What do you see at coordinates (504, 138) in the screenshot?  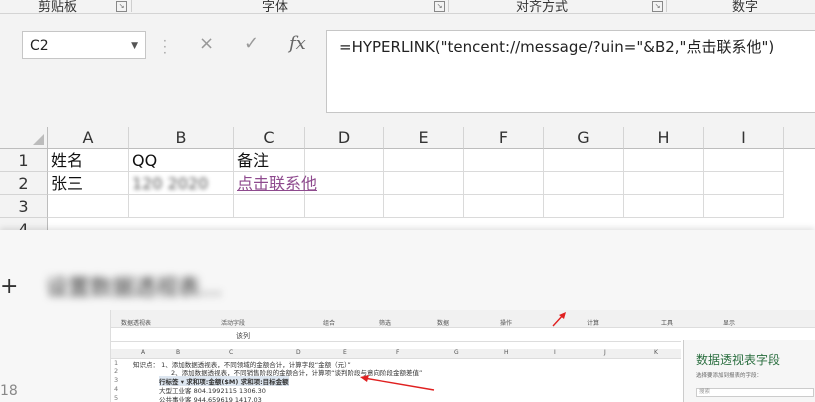 I see `column-header-f: F` at bounding box center [504, 138].